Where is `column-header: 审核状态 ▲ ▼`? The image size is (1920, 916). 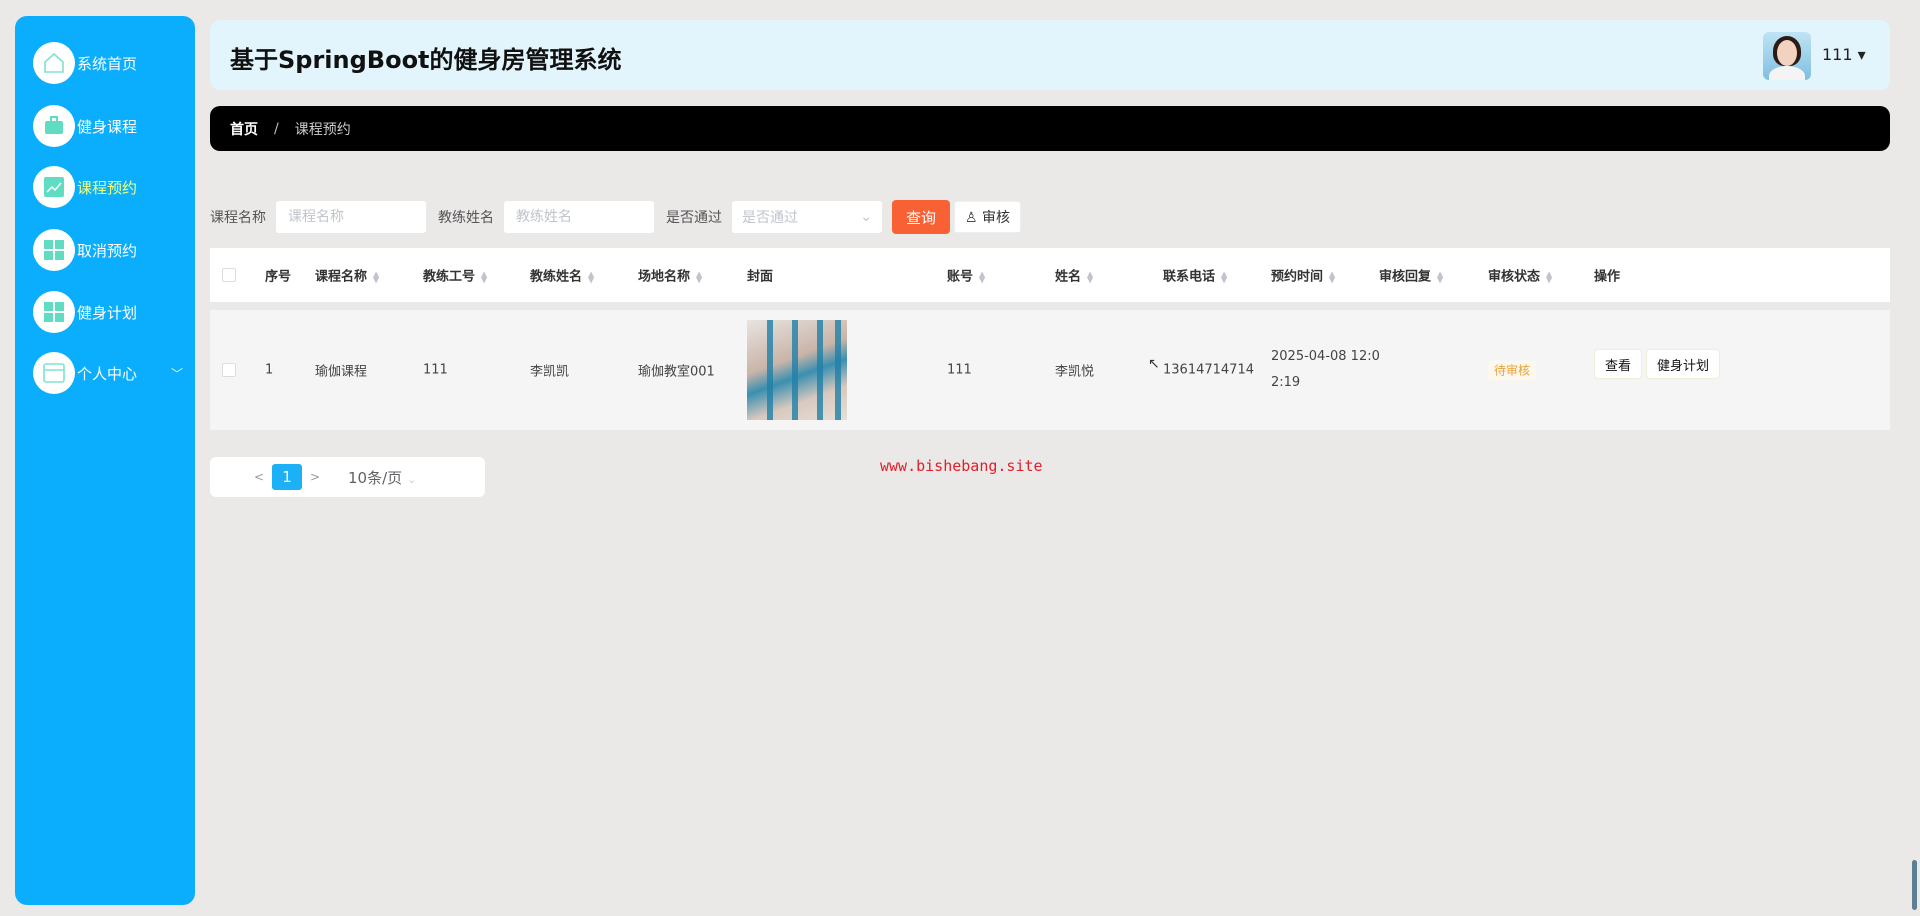
column-header: 审核状态 ▲ ▼ is located at coordinates (1520, 275).